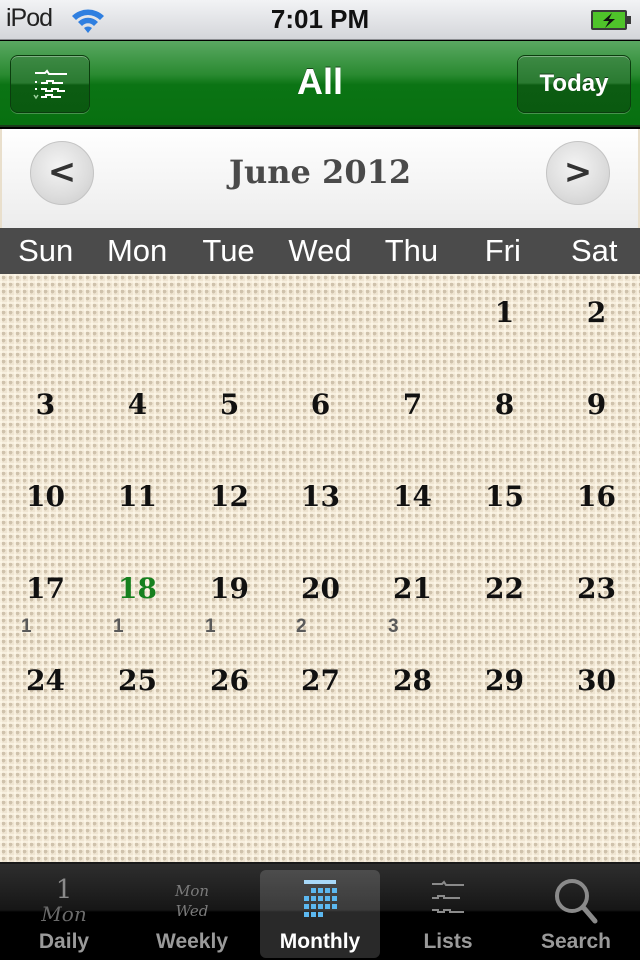  Describe the element at coordinates (412, 680) in the screenshot. I see `day-number: 28` at that location.